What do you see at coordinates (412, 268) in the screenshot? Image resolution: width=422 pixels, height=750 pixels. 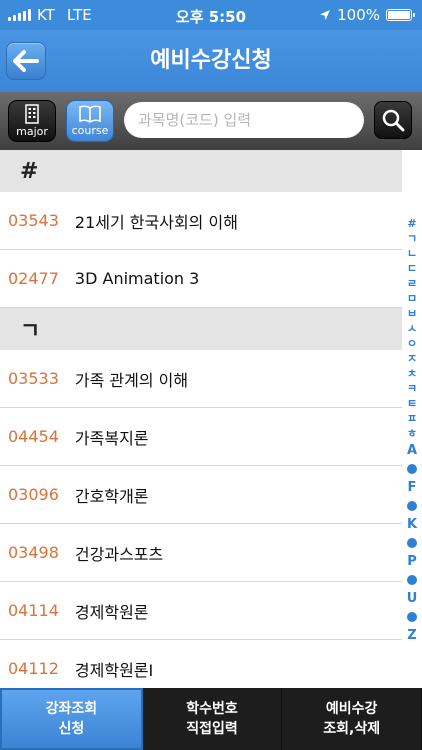 I see `index-item: ㄷ` at bounding box center [412, 268].